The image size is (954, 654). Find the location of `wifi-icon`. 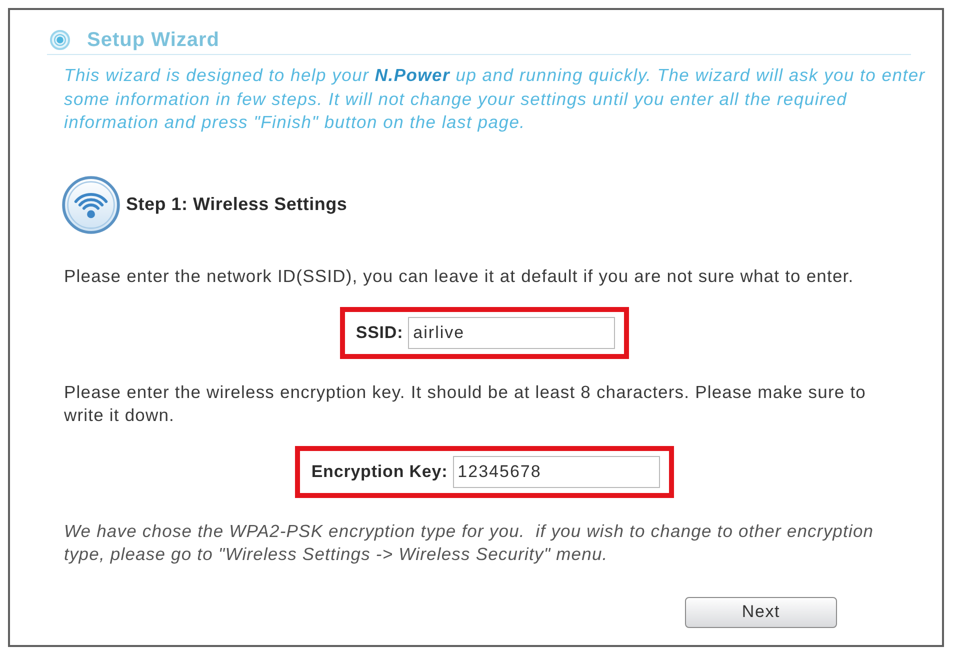

wifi-icon is located at coordinates (91, 205).